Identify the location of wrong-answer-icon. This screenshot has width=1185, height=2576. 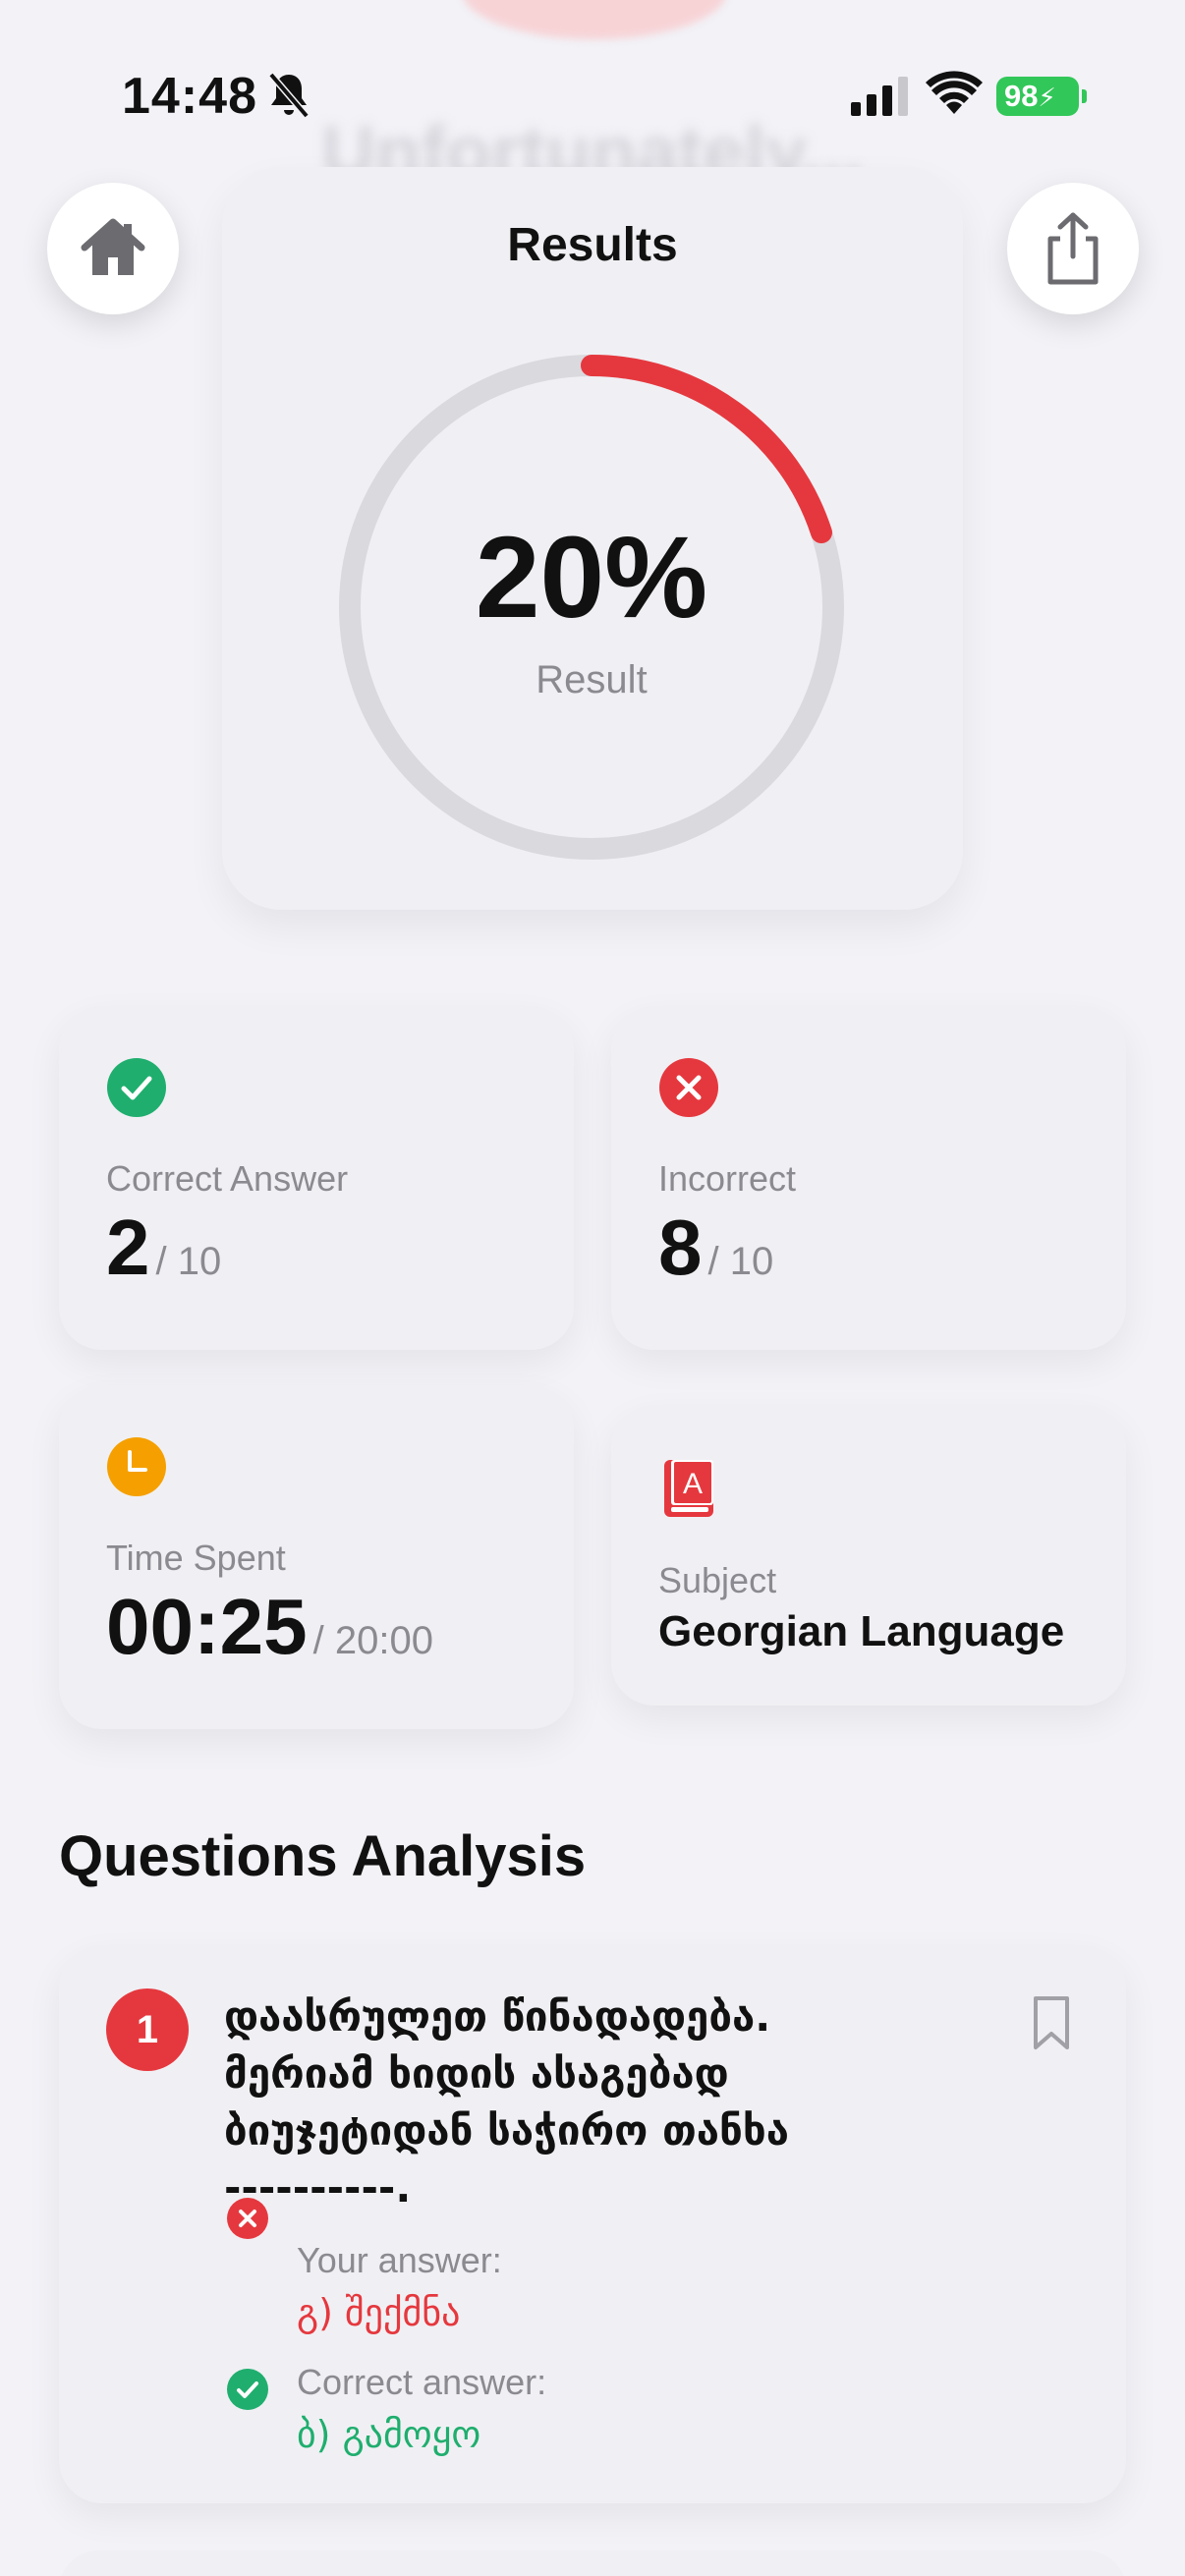
(248, 2218).